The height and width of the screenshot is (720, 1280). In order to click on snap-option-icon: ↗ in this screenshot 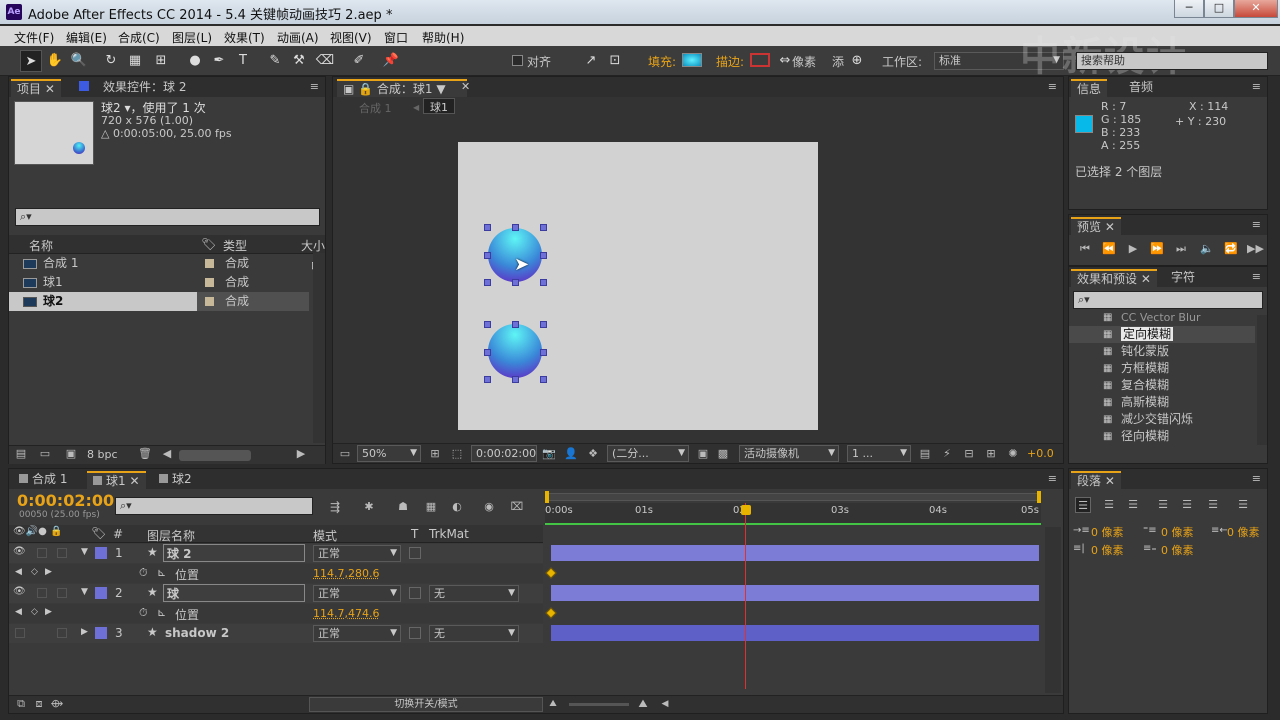, I will do `click(591, 61)`.